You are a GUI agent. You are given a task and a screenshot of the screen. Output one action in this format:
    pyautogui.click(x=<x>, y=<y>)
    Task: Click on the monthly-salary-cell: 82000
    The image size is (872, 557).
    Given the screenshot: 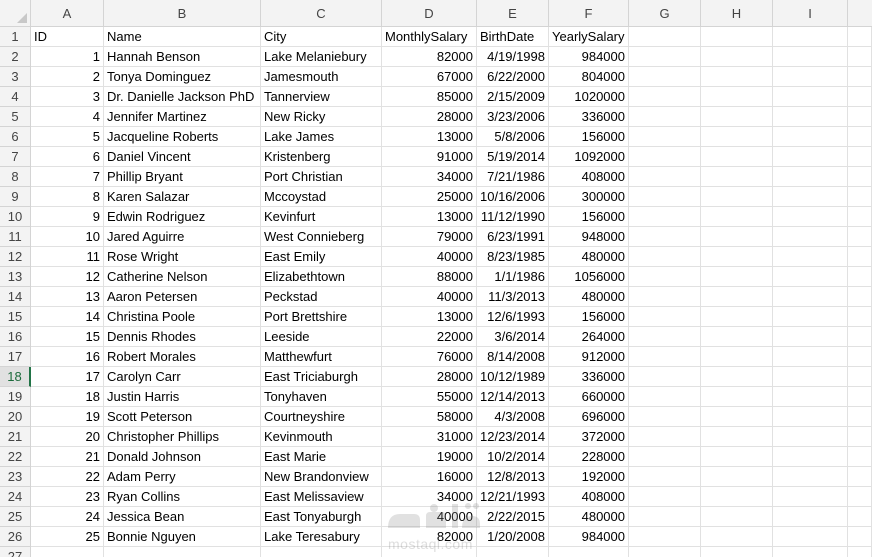 What is the action you would take?
    pyautogui.click(x=429, y=537)
    